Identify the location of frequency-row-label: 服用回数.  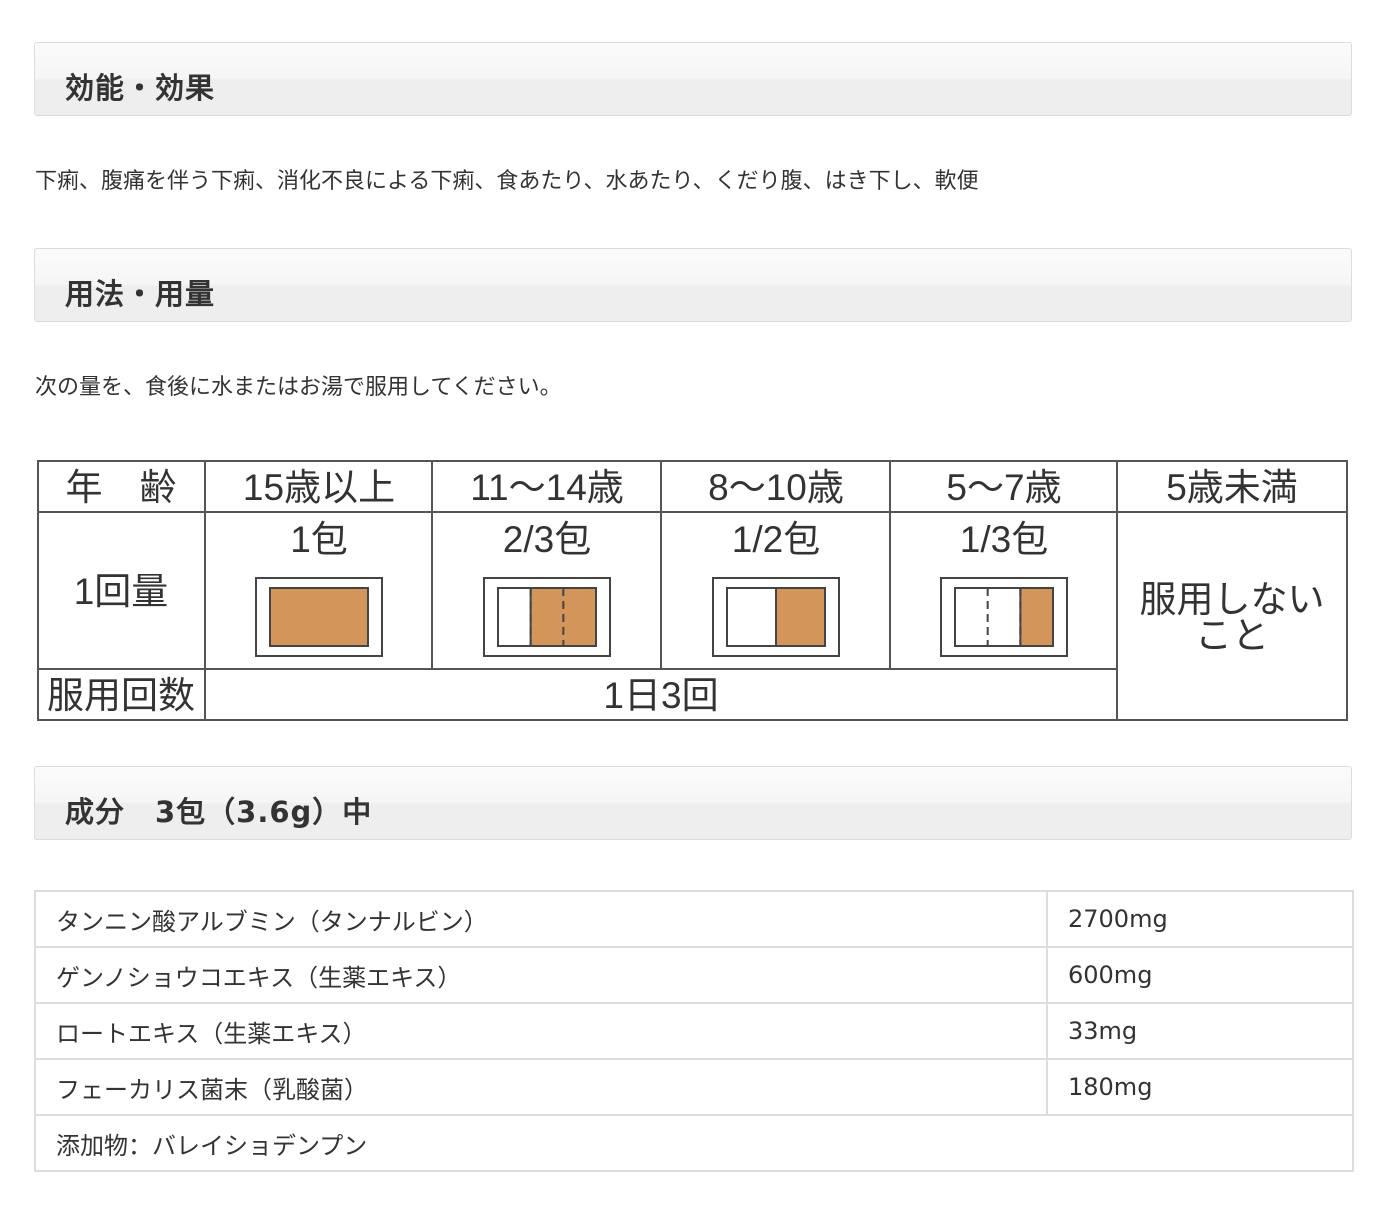
(121, 695).